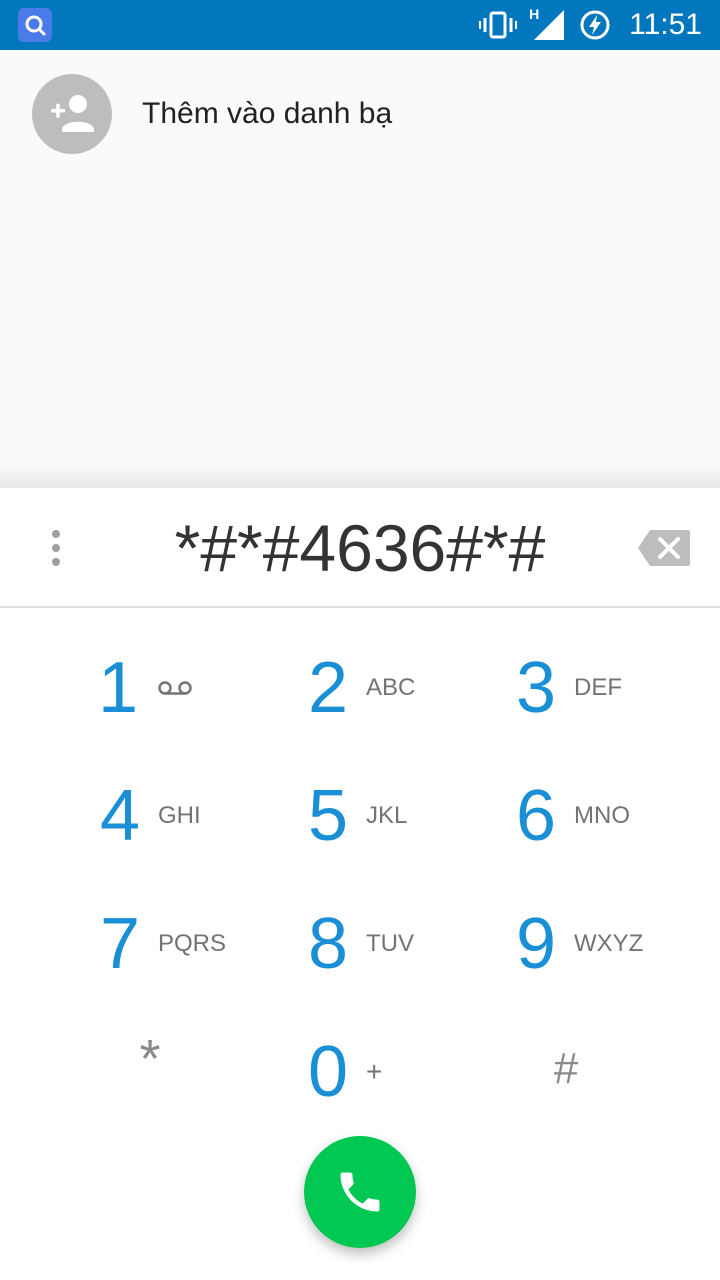  I want to click on digits-row: *#*#4636#*#, so click(360, 548).